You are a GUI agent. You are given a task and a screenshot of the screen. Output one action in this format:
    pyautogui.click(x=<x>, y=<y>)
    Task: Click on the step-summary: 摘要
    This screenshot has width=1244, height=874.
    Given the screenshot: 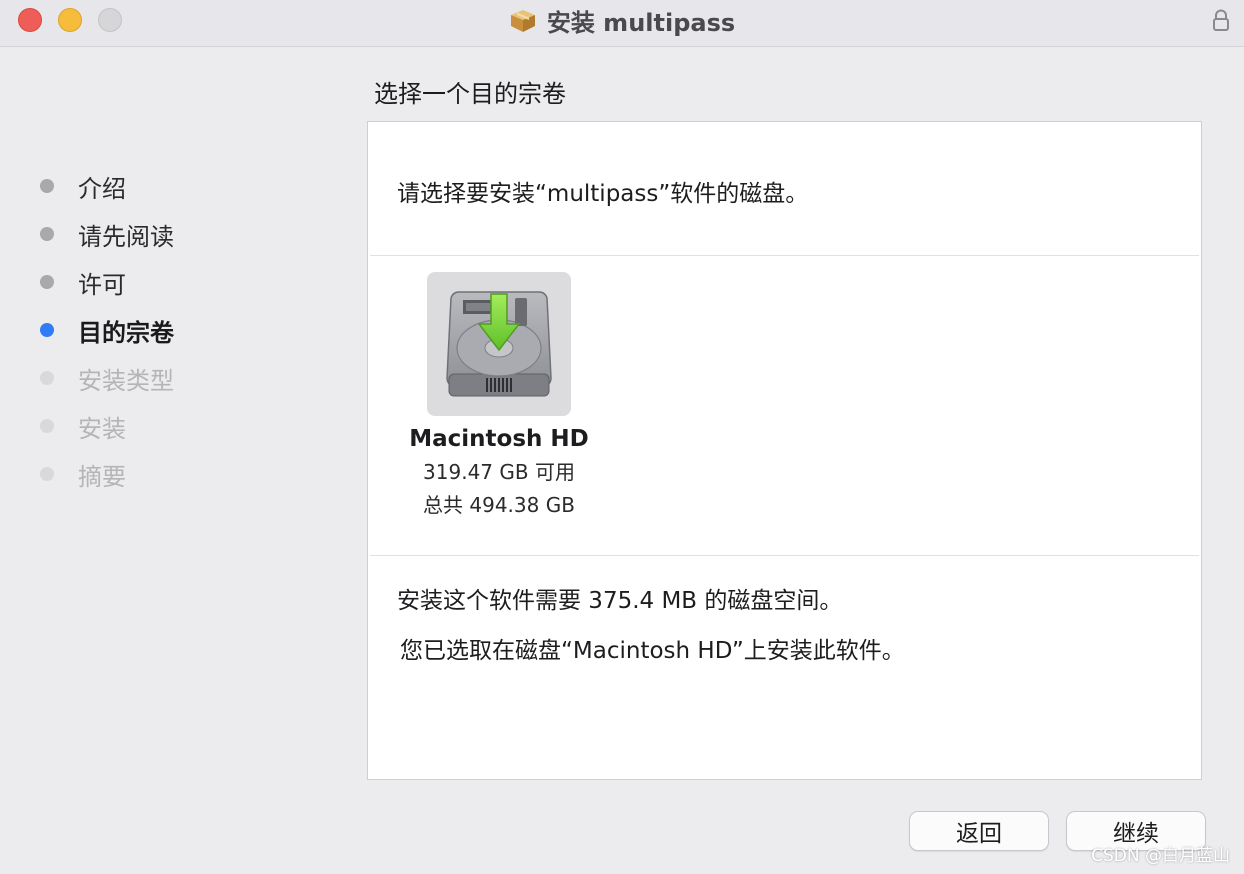 What is the action you would take?
    pyautogui.click(x=190, y=474)
    